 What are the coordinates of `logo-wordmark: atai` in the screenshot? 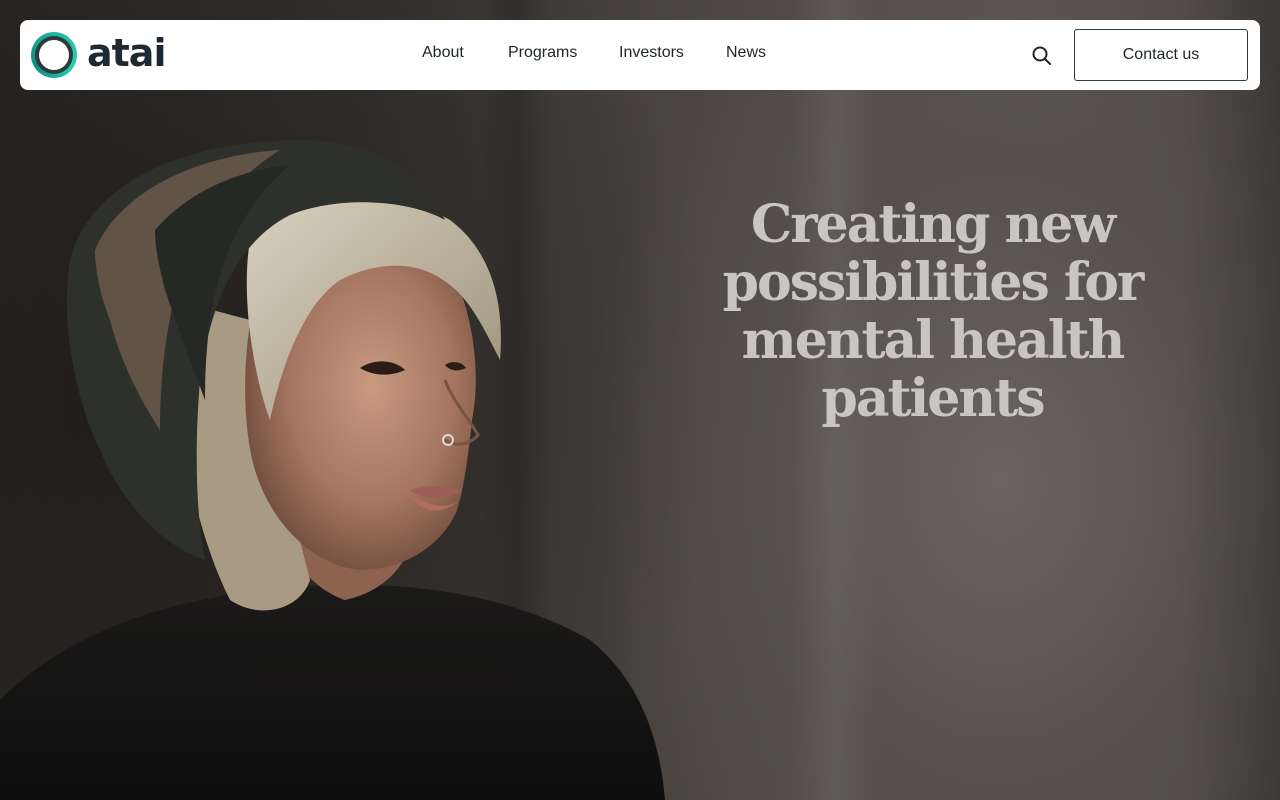 It's located at (126, 53).